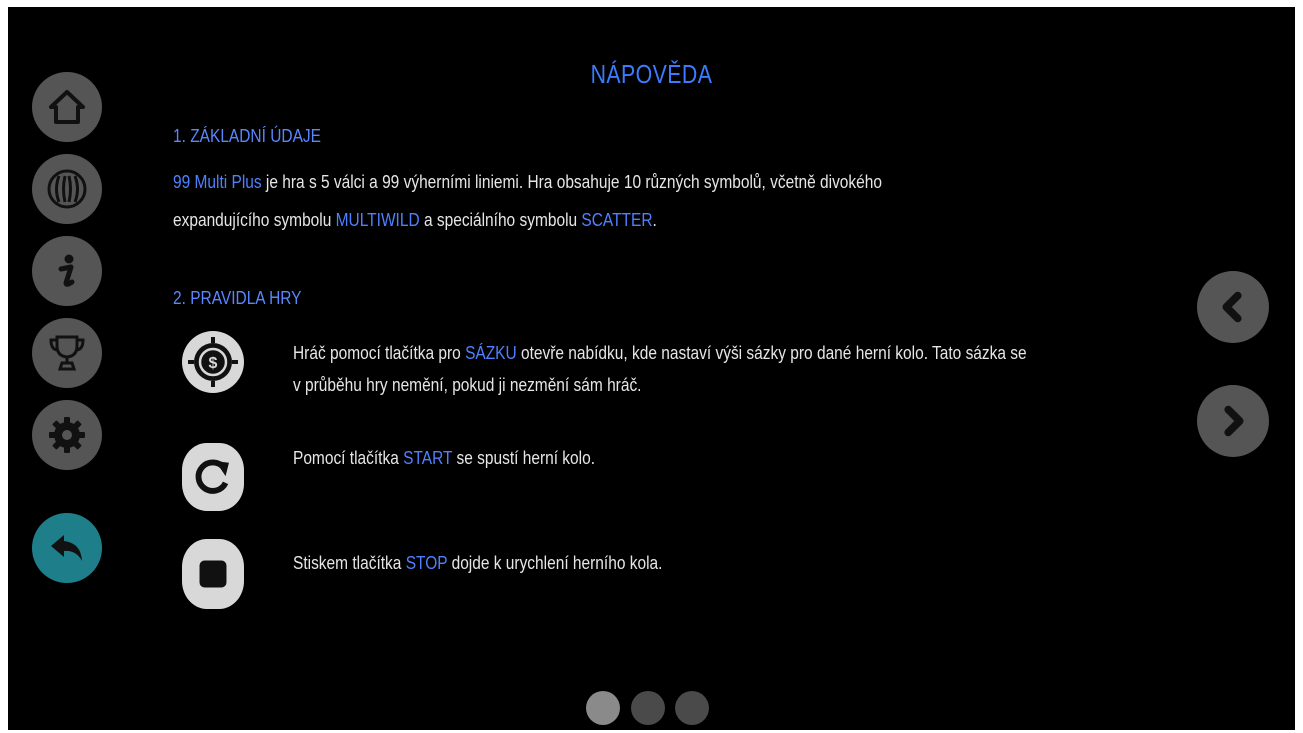  Describe the element at coordinates (217, 182) in the screenshot. I see `game-name: 99 Multi Plus` at that location.